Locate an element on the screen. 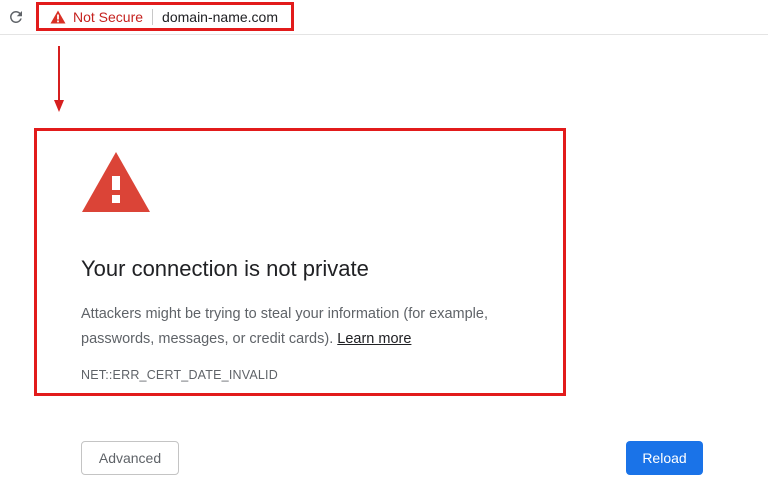 This screenshot has width=768, height=500. callout-arrow is located at coordinates (59, 79).